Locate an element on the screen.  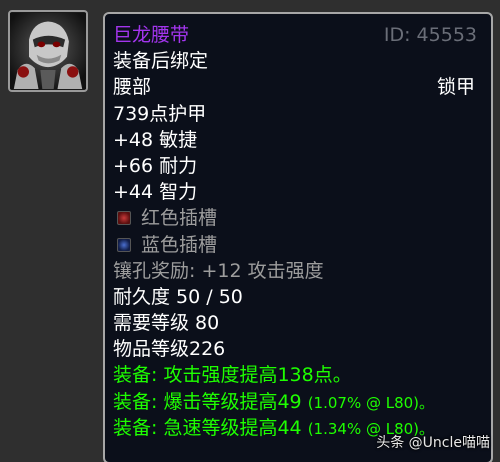
red-socket-icon is located at coordinates (124, 218).